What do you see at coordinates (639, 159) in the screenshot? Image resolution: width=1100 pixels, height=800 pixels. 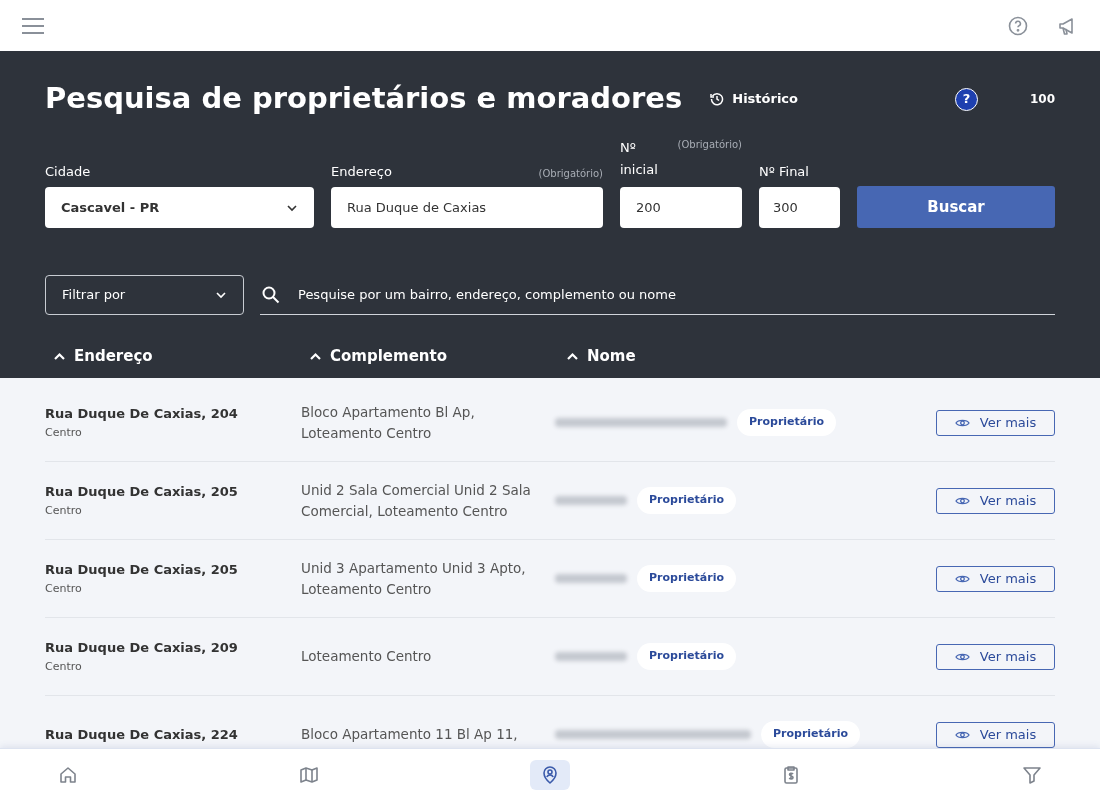 I see `field-label: Nº inicial` at bounding box center [639, 159].